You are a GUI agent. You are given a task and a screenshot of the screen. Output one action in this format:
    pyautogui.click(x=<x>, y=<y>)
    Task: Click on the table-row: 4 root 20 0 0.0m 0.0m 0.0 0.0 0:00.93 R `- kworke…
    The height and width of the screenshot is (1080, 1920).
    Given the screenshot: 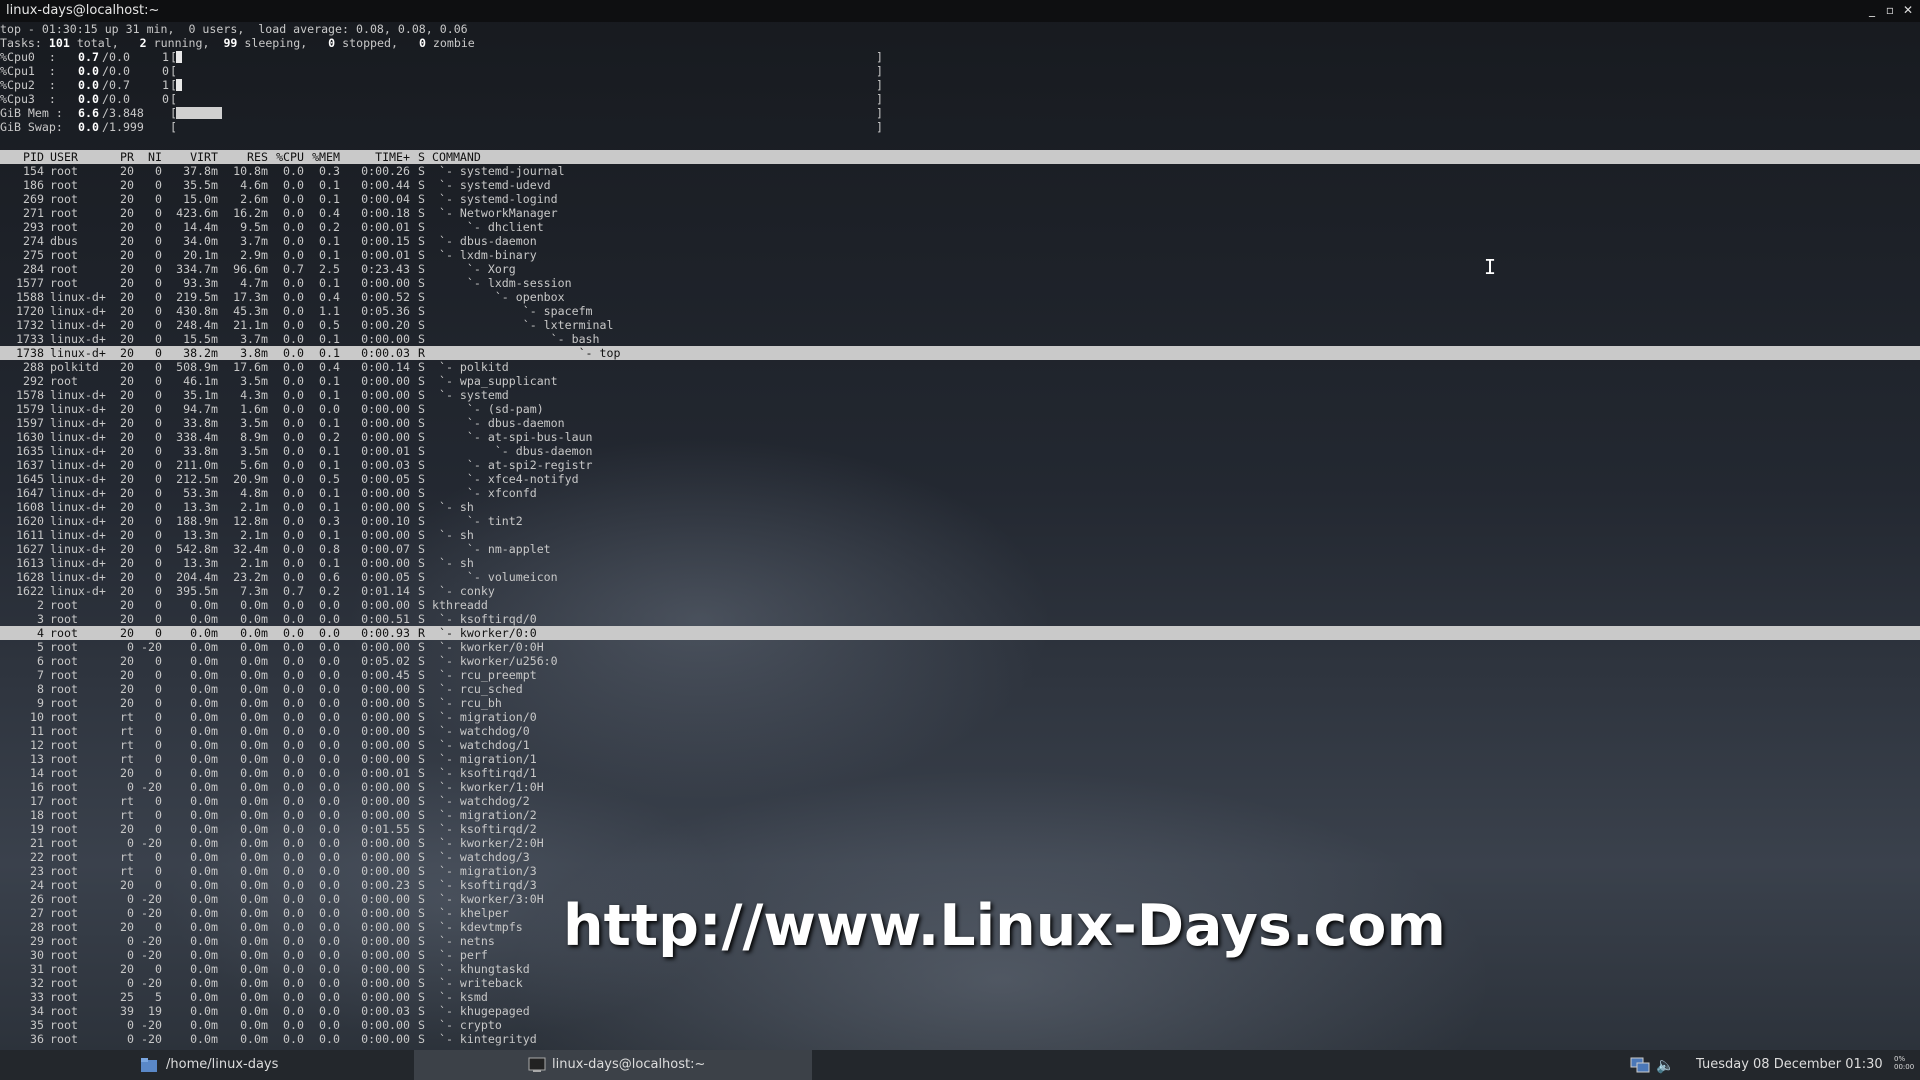 What is the action you would take?
    pyautogui.click(x=960, y=633)
    